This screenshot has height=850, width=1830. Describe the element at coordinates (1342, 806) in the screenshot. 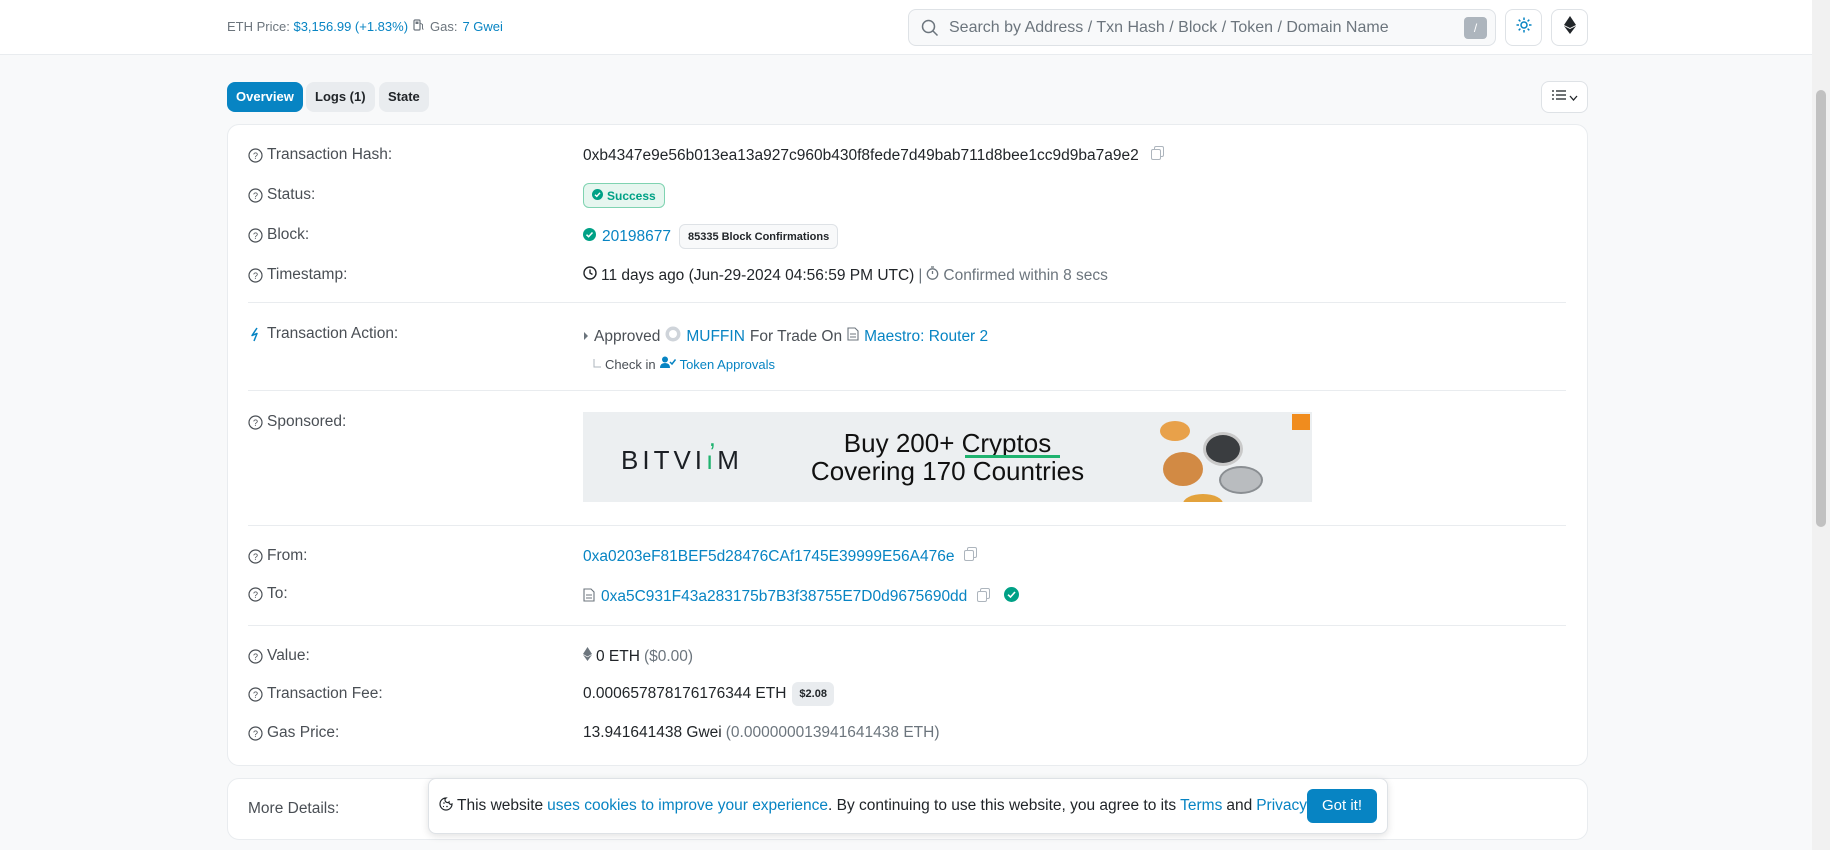

I see `got-it-button: Got it!` at that location.